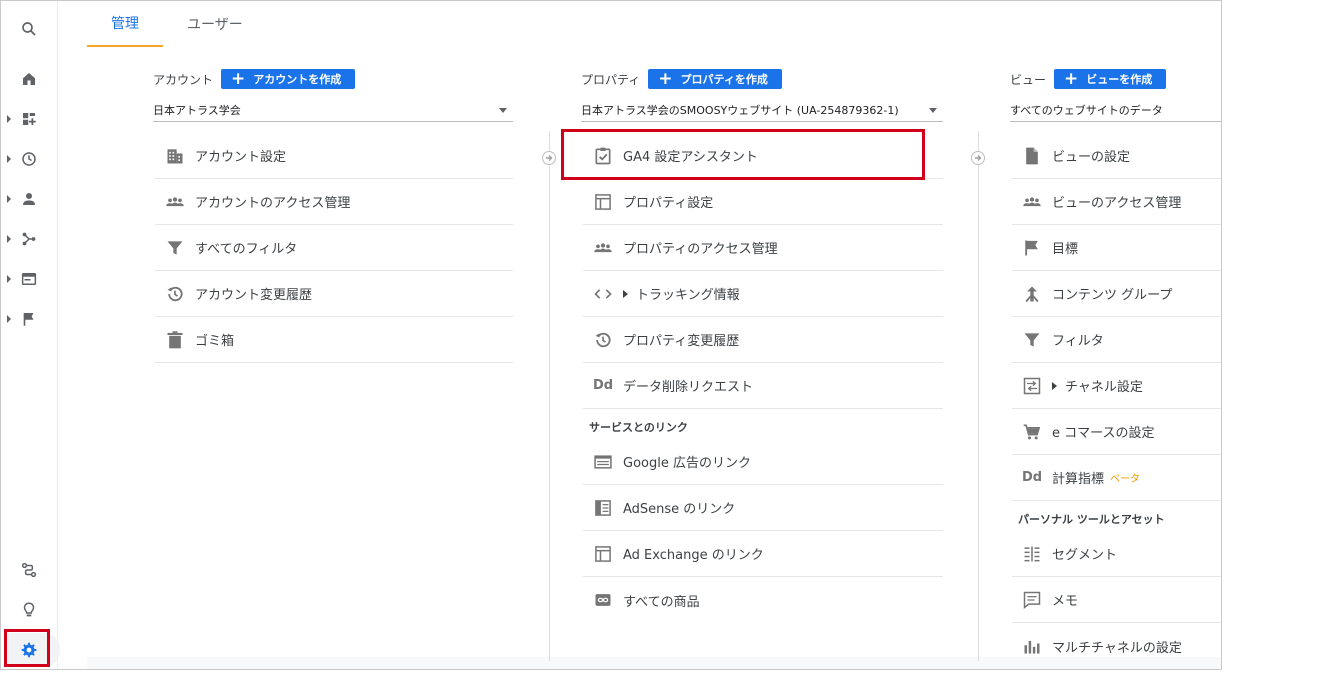 This screenshot has width=1338, height=682. I want to click on window-icon, so click(603, 202).